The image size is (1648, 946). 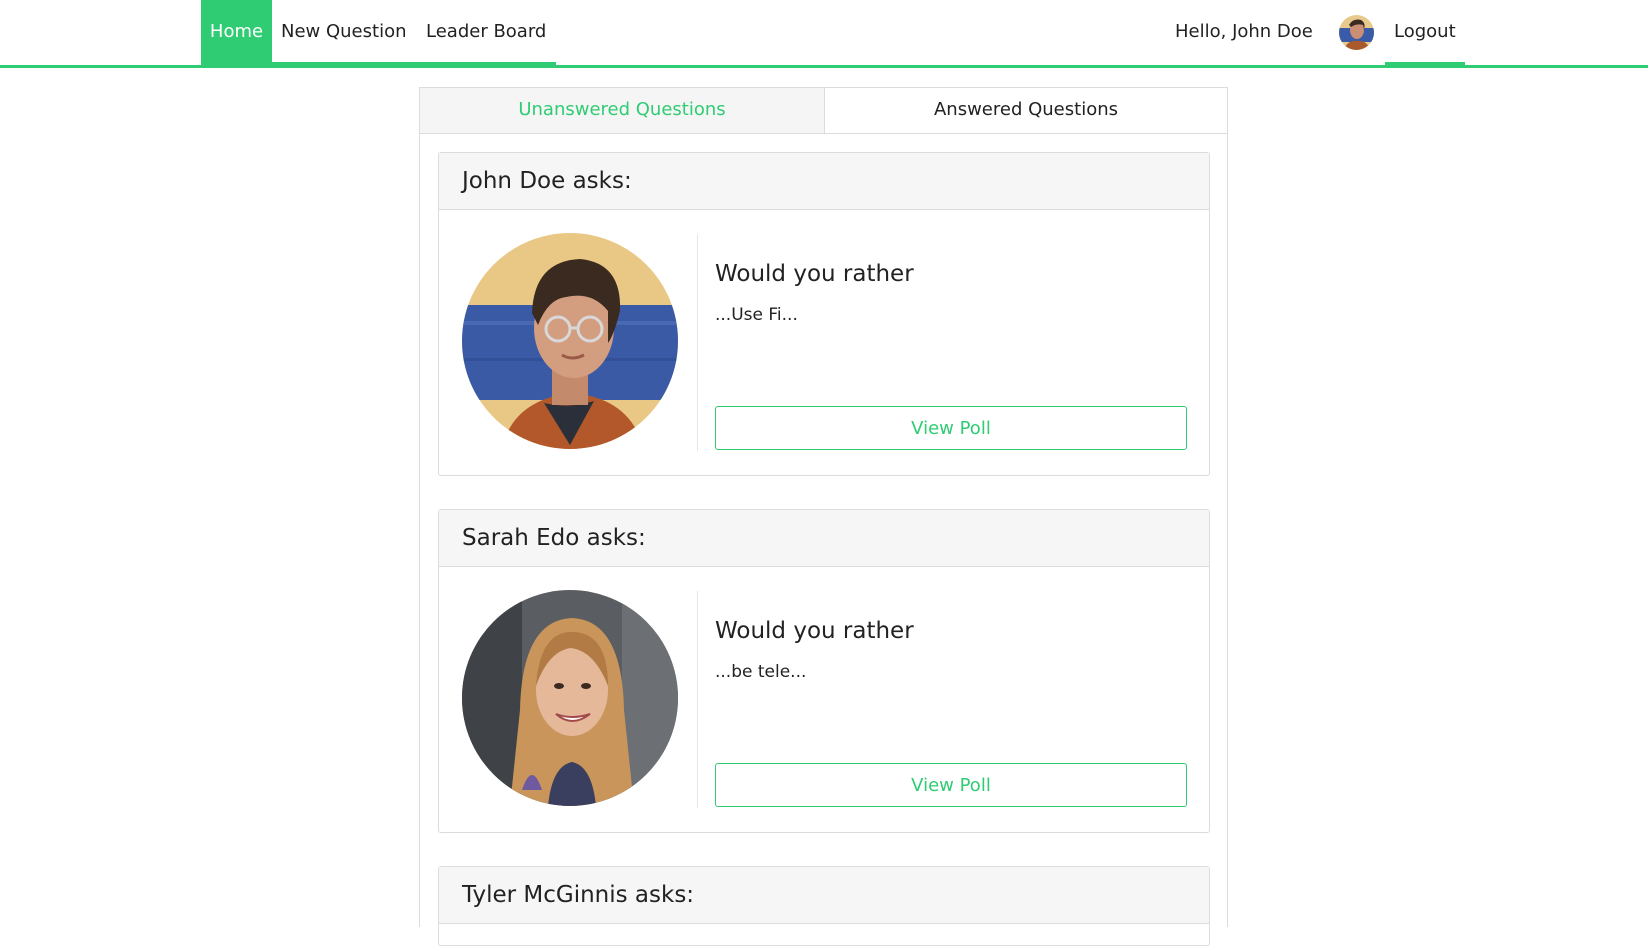 What do you see at coordinates (824, 181) in the screenshot?
I see `question-card-author: John Doe asks:` at bounding box center [824, 181].